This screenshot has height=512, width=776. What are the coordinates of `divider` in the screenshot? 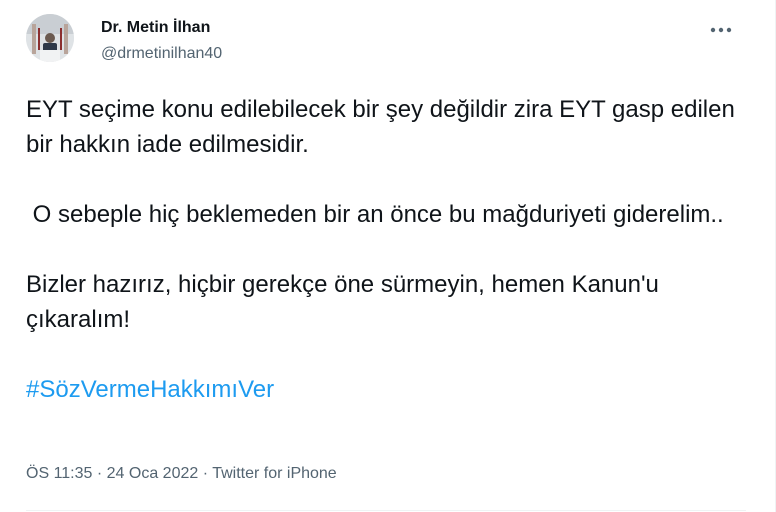 It's located at (386, 510).